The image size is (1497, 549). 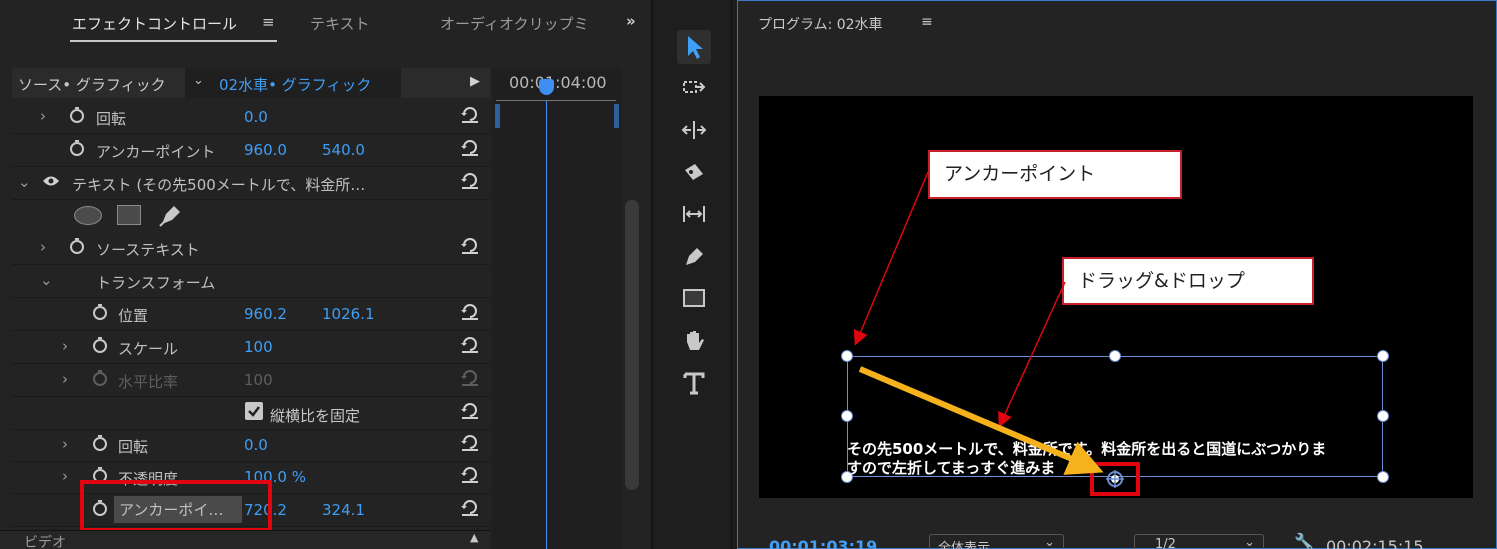 I want to click on wrench-settings-icon: 🔧, so click(x=1304, y=540).